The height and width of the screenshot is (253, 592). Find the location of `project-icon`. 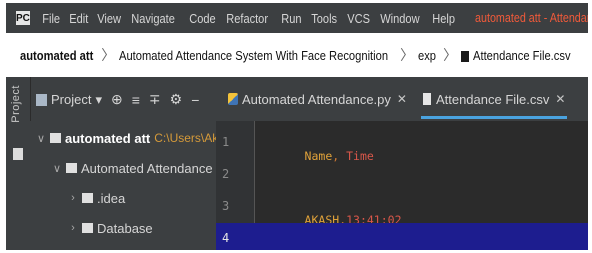

project-icon is located at coordinates (41, 99).